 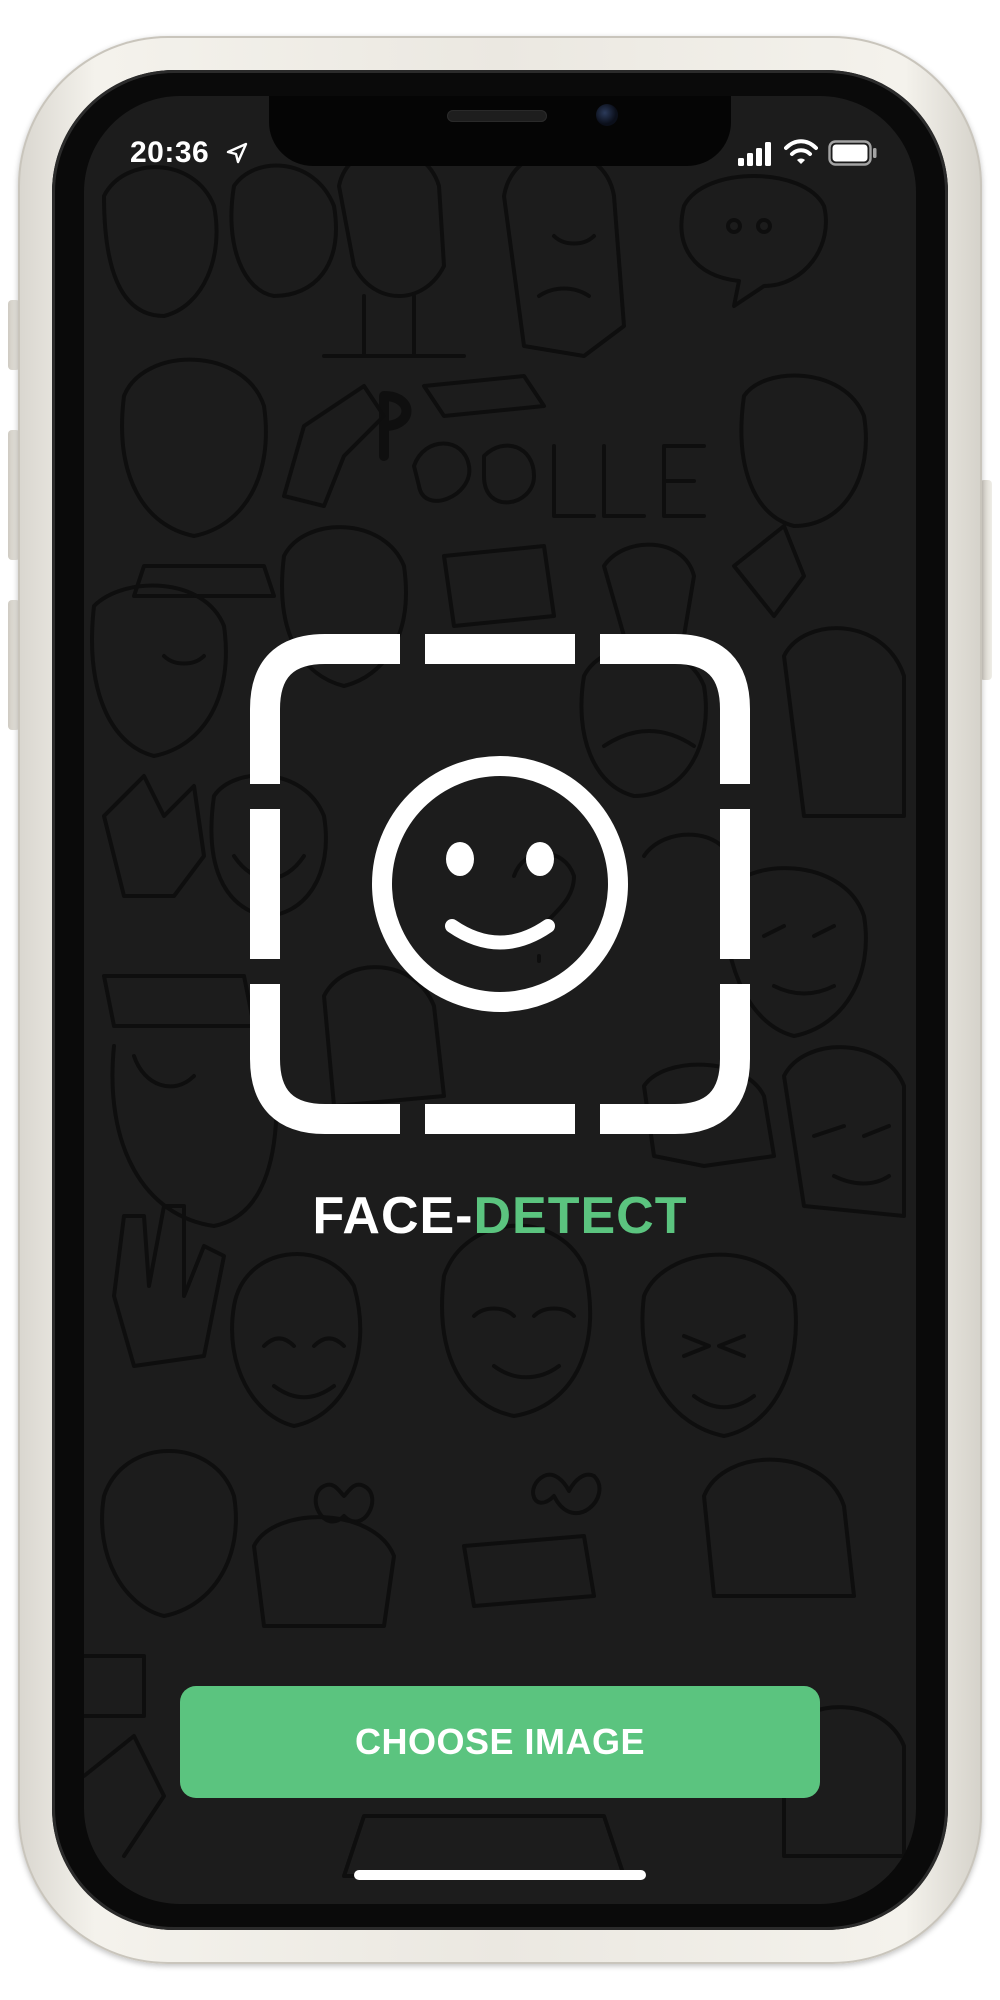 I want to click on location-arrow-icon, so click(x=237, y=153).